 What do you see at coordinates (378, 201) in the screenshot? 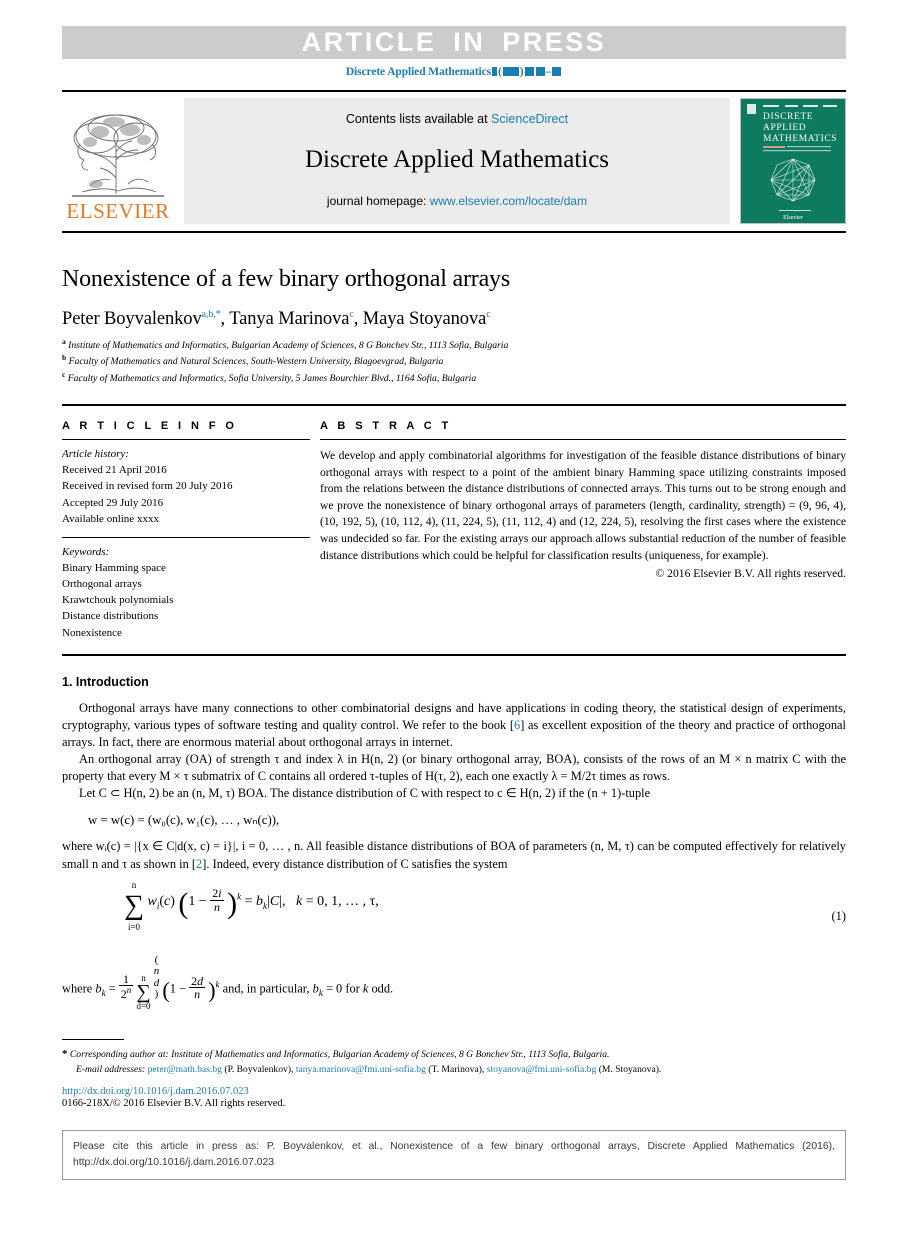
I see `homepage-prefix: journal homepage:` at bounding box center [378, 201].